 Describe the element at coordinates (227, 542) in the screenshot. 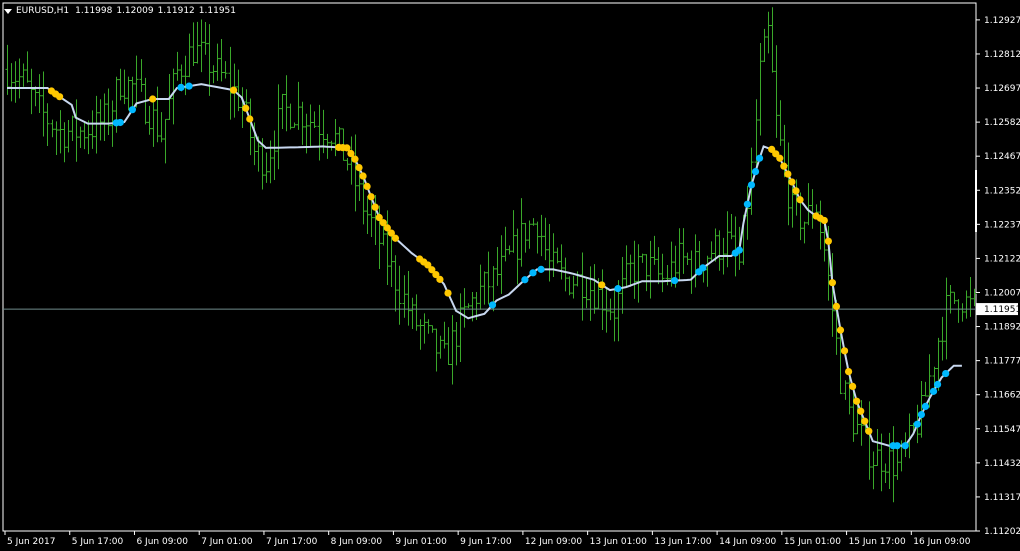

I see `x-tick-label: 7 Jun 01:00` at that location.